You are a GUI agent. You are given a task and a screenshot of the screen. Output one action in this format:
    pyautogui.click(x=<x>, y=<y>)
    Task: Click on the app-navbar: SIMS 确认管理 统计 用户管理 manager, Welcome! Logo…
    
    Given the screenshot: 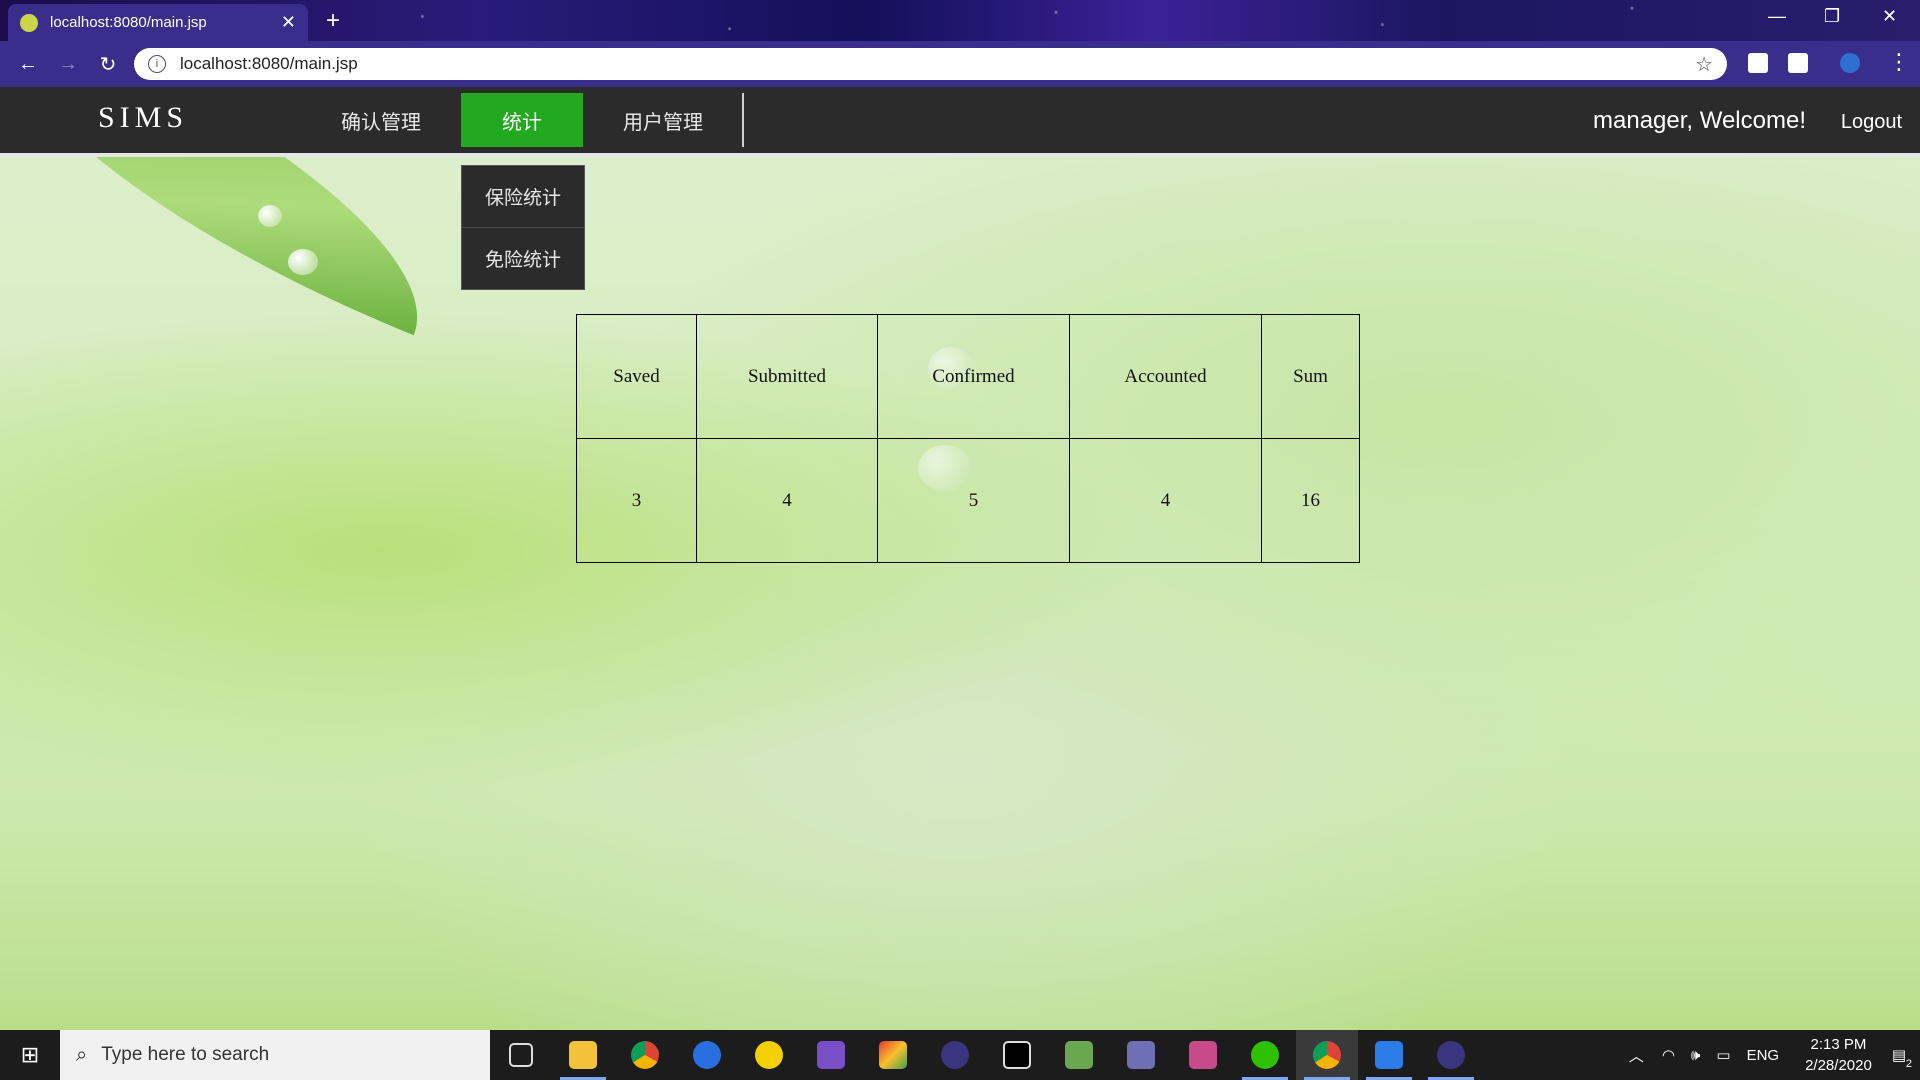 What is the action you would take?
    pyautogui.click(x=960, y=122)
    